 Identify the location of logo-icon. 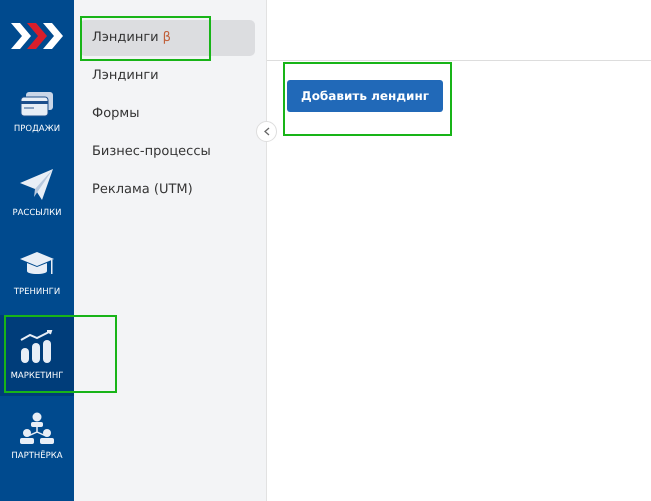
(37, 36).